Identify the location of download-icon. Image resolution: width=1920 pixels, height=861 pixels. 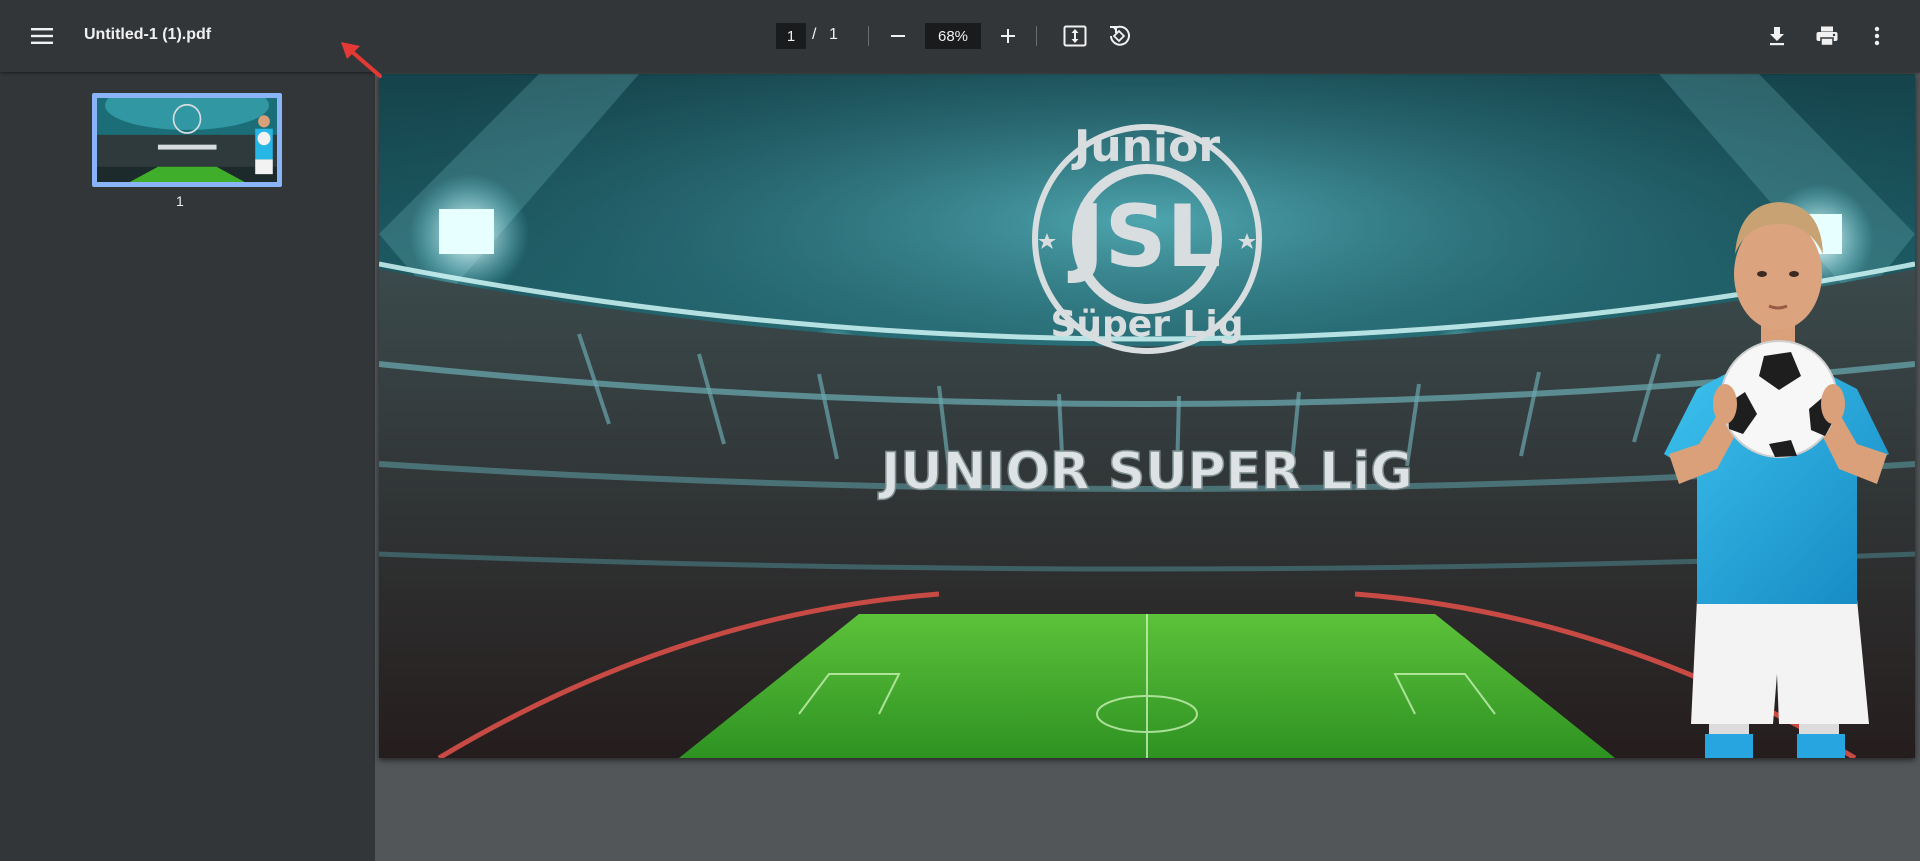
(1777, 36).